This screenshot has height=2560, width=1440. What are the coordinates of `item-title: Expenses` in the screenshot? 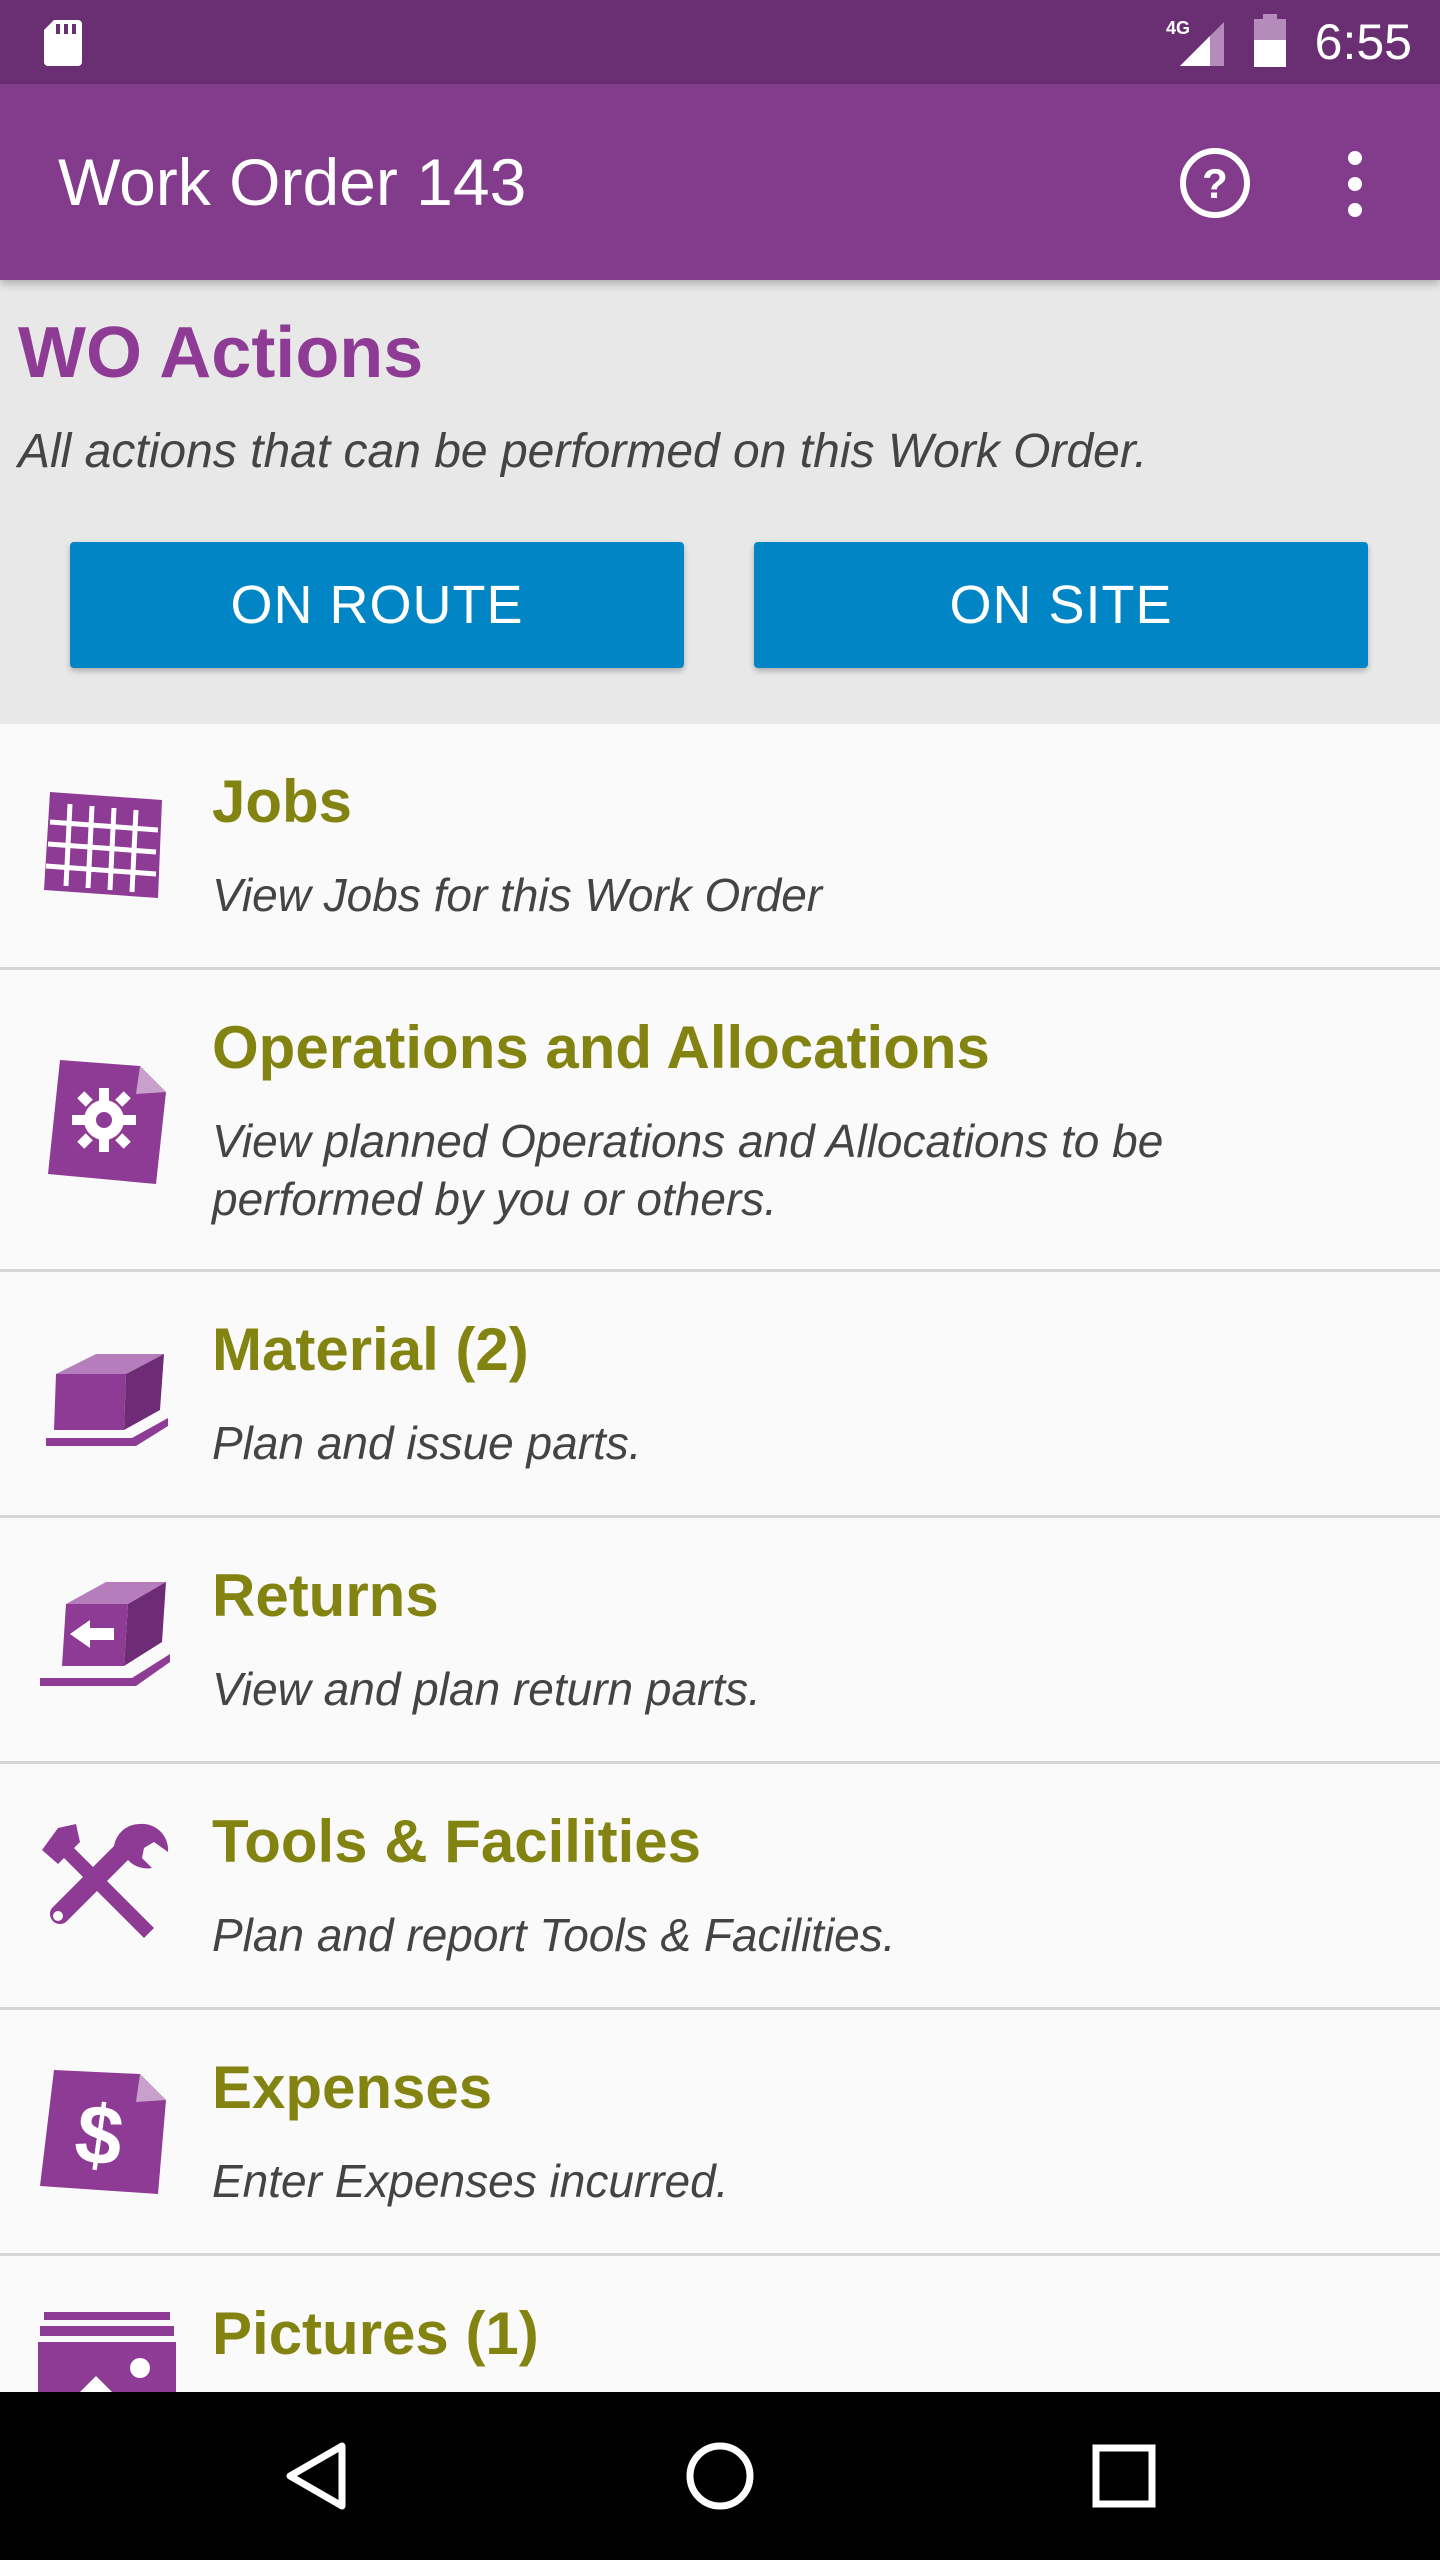 It's located at (352, 2087).